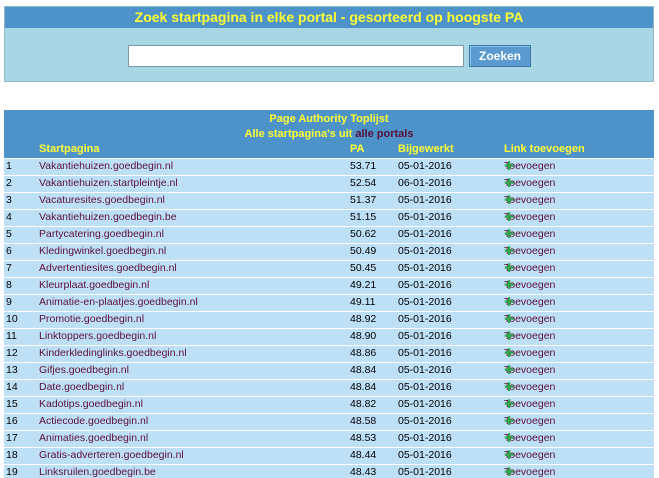  What do you see at coordinates (363, 302) in the screenshot?
I see `pa-cell: 49.11` at bounding box center [363, 302].